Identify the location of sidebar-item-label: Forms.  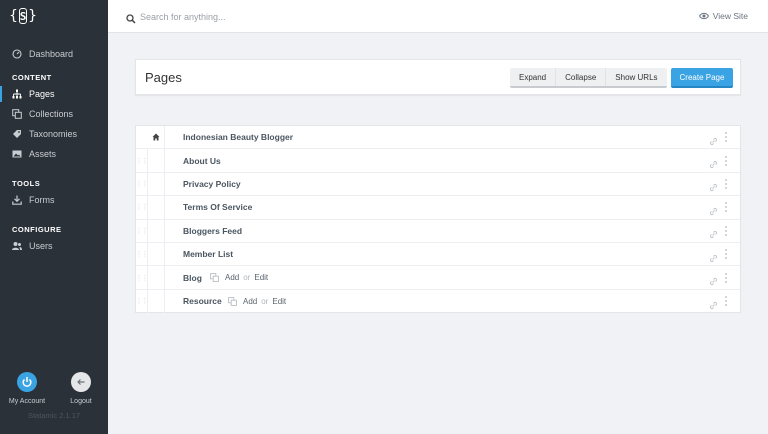
(42, 200).